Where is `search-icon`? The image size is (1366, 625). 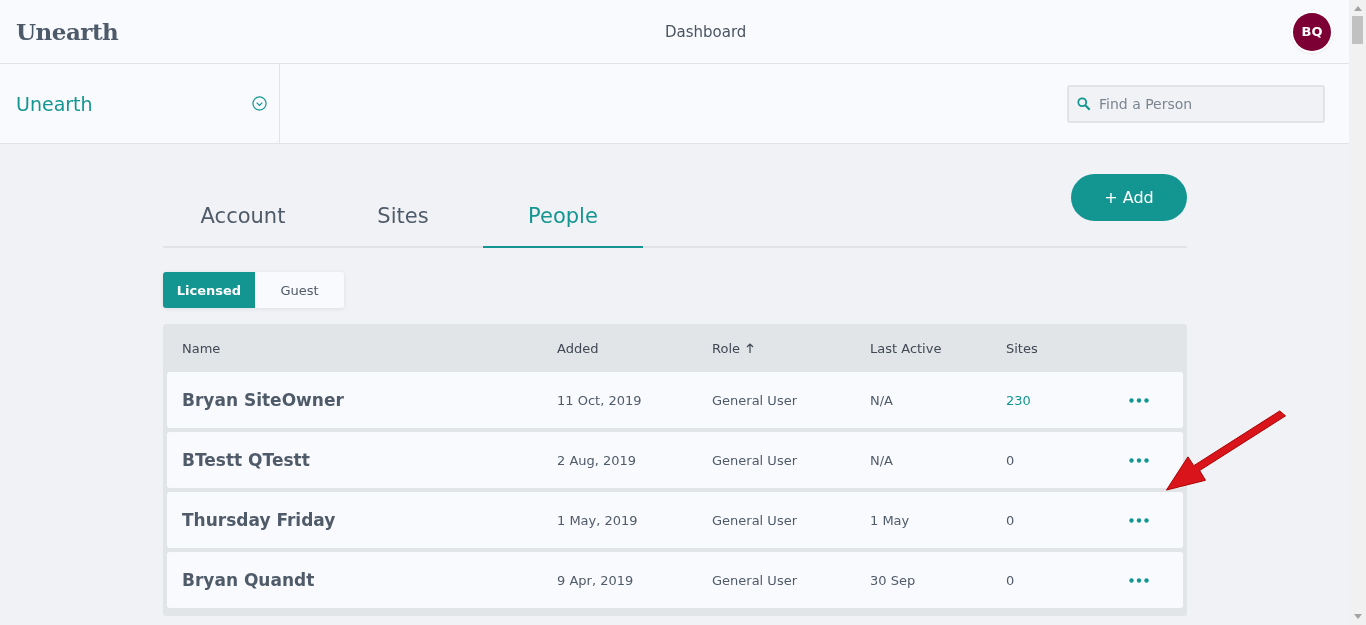
search-icon is located at coordinates (1084, 103).